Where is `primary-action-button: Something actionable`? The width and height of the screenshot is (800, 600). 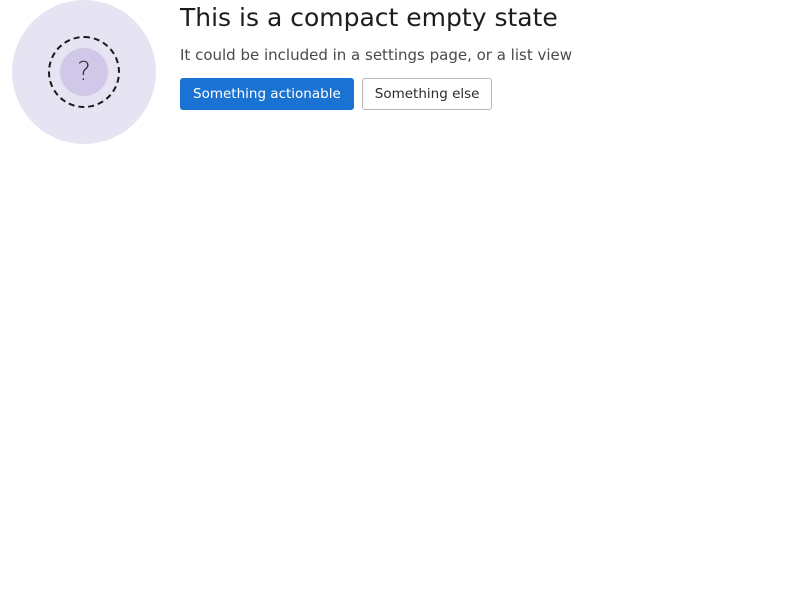 primary-action-button: Something actionable is located at coordinates (267, 94).